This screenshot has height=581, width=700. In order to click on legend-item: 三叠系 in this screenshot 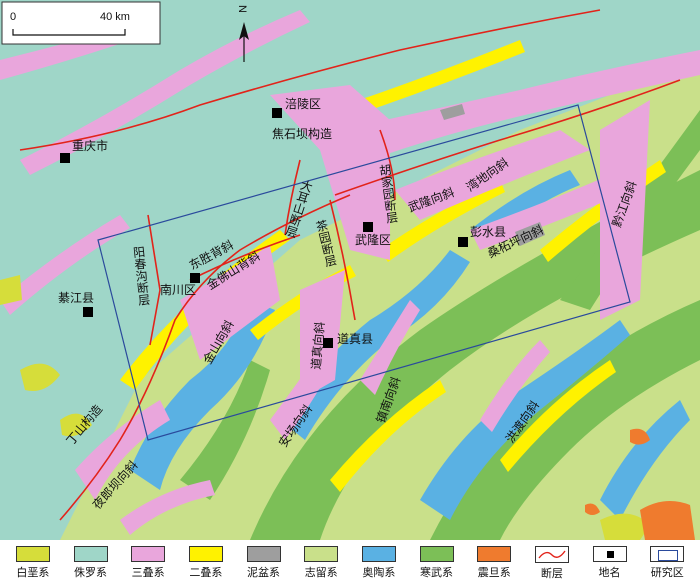, I will do `click(148, 560)`.